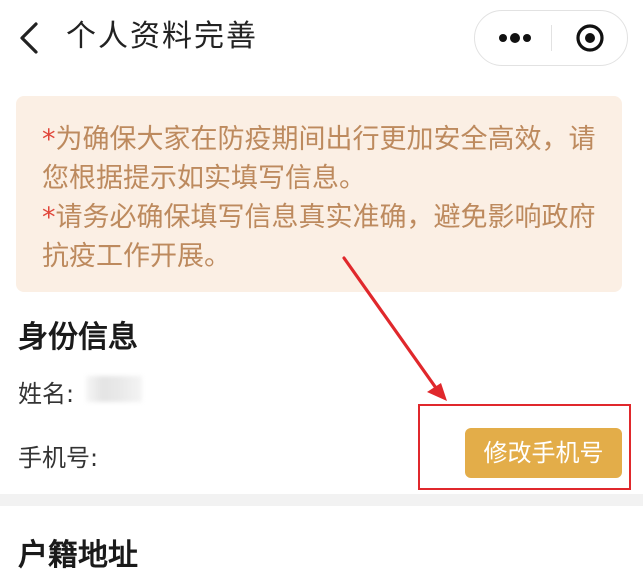 This screenshot has height=588, width=643. Describe the element at coordinates (114, 389) in the screenshot. I see `name-value-redacted` at that location.